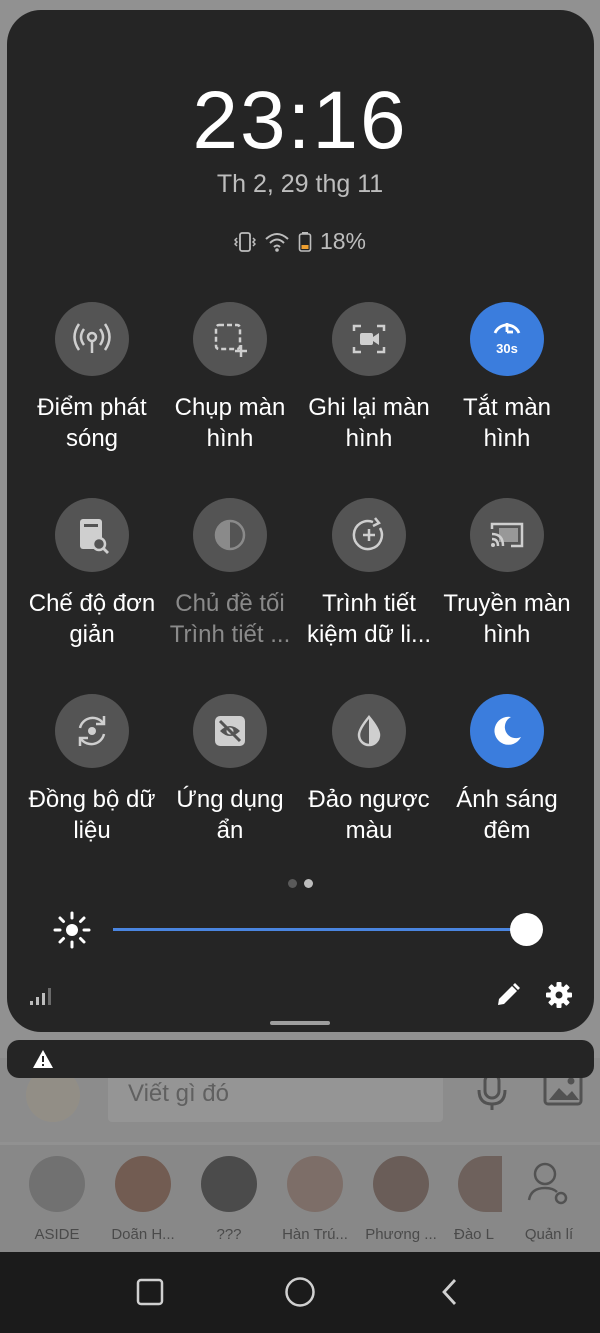 The height and width of the screenshot is (1333, 600). I want to click on brightness-slider-thumb, so click(526, 929).